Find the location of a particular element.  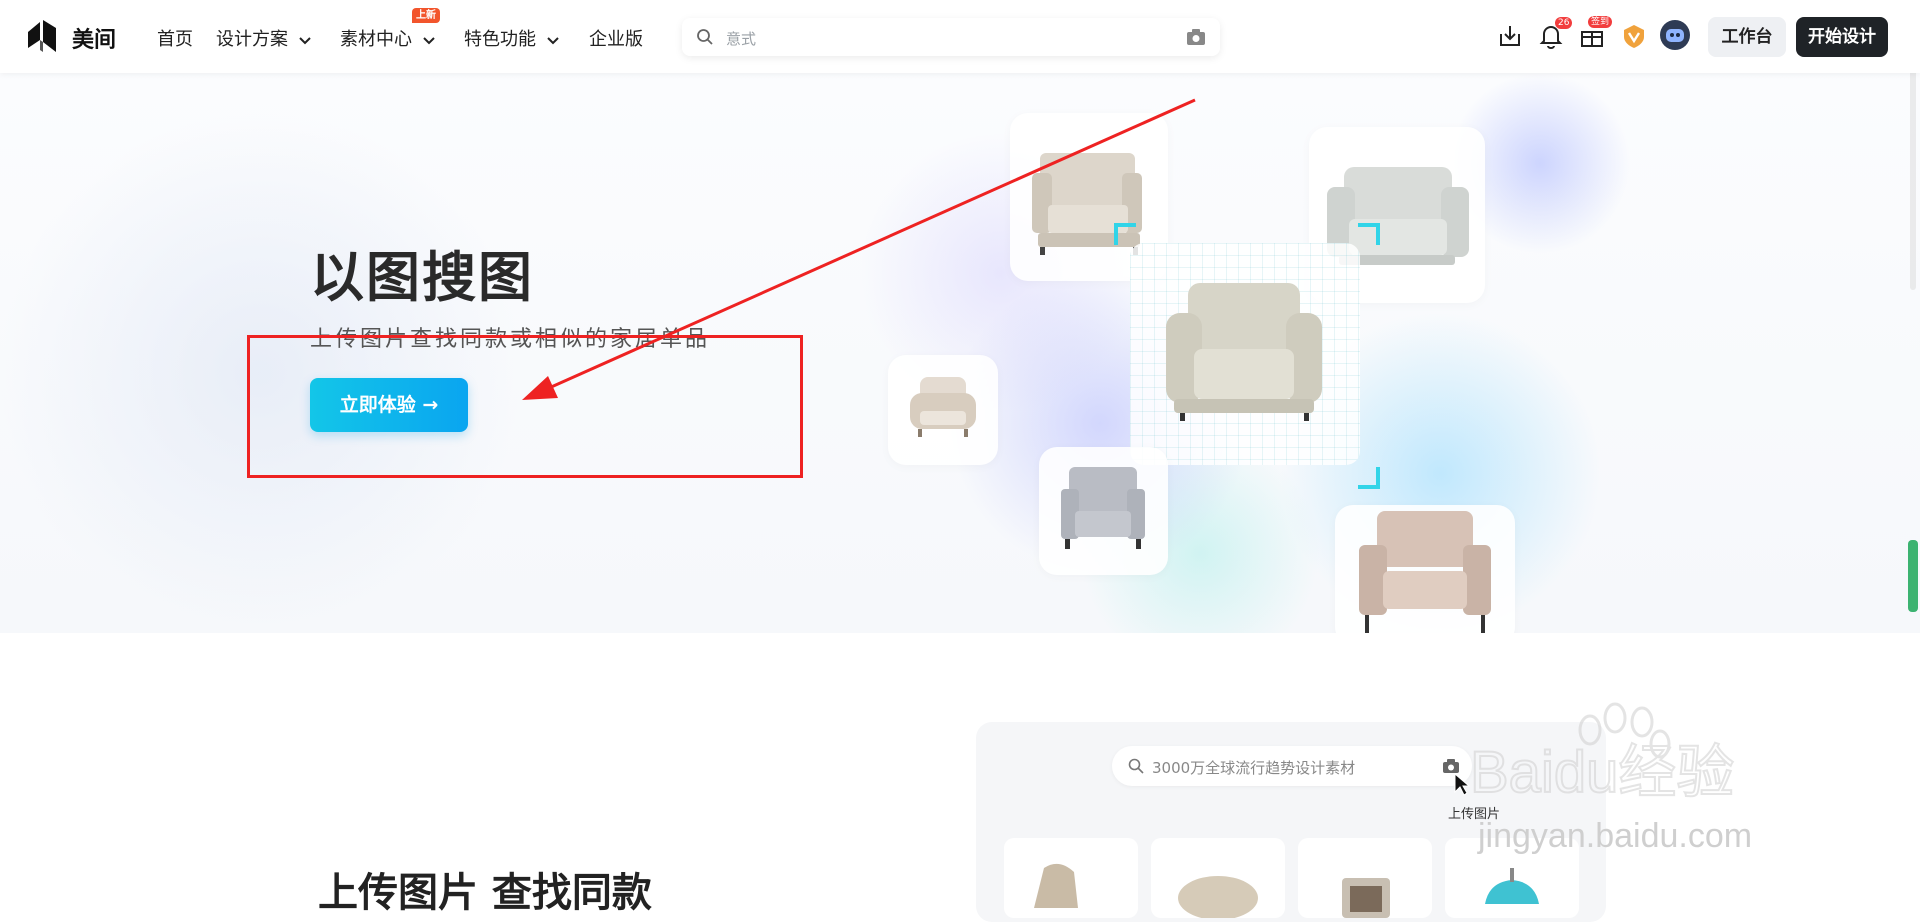

nav-features: 特色功能 is located at coordinates (512, 38).